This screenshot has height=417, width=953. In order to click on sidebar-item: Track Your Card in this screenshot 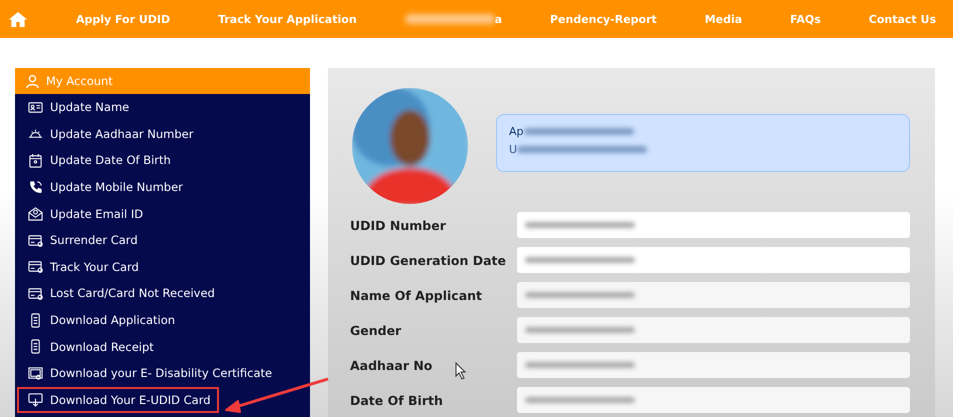, I will do `click(82, 267)`.